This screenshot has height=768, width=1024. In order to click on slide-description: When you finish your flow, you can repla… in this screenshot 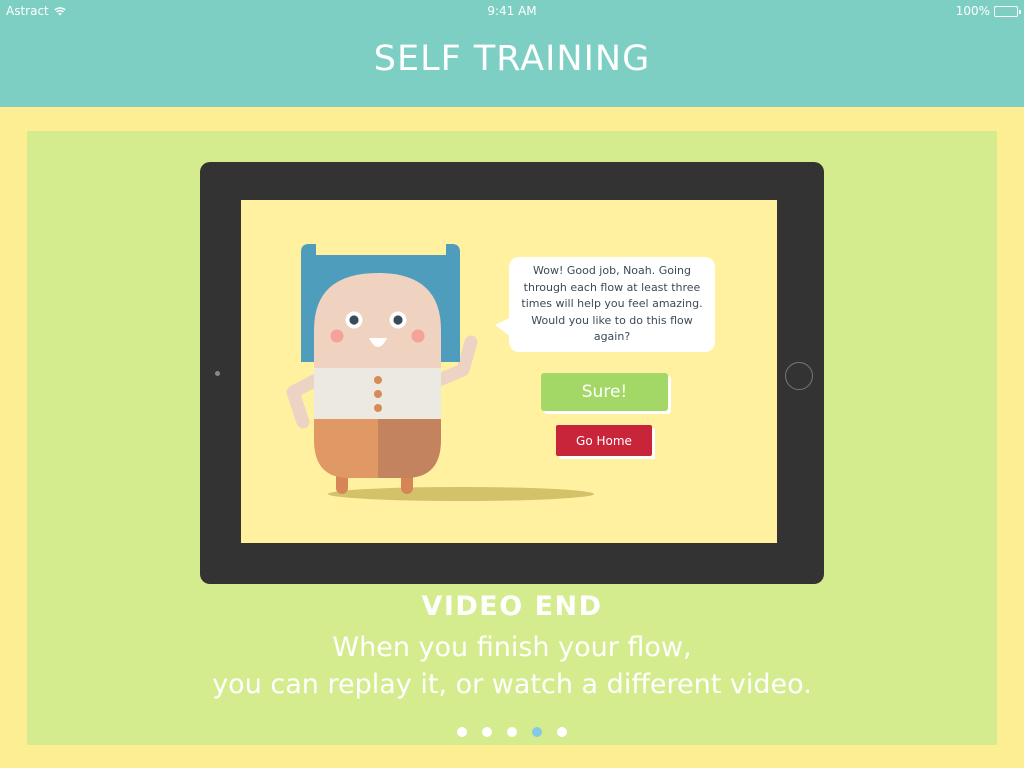, I will do `click(512, 666)`.